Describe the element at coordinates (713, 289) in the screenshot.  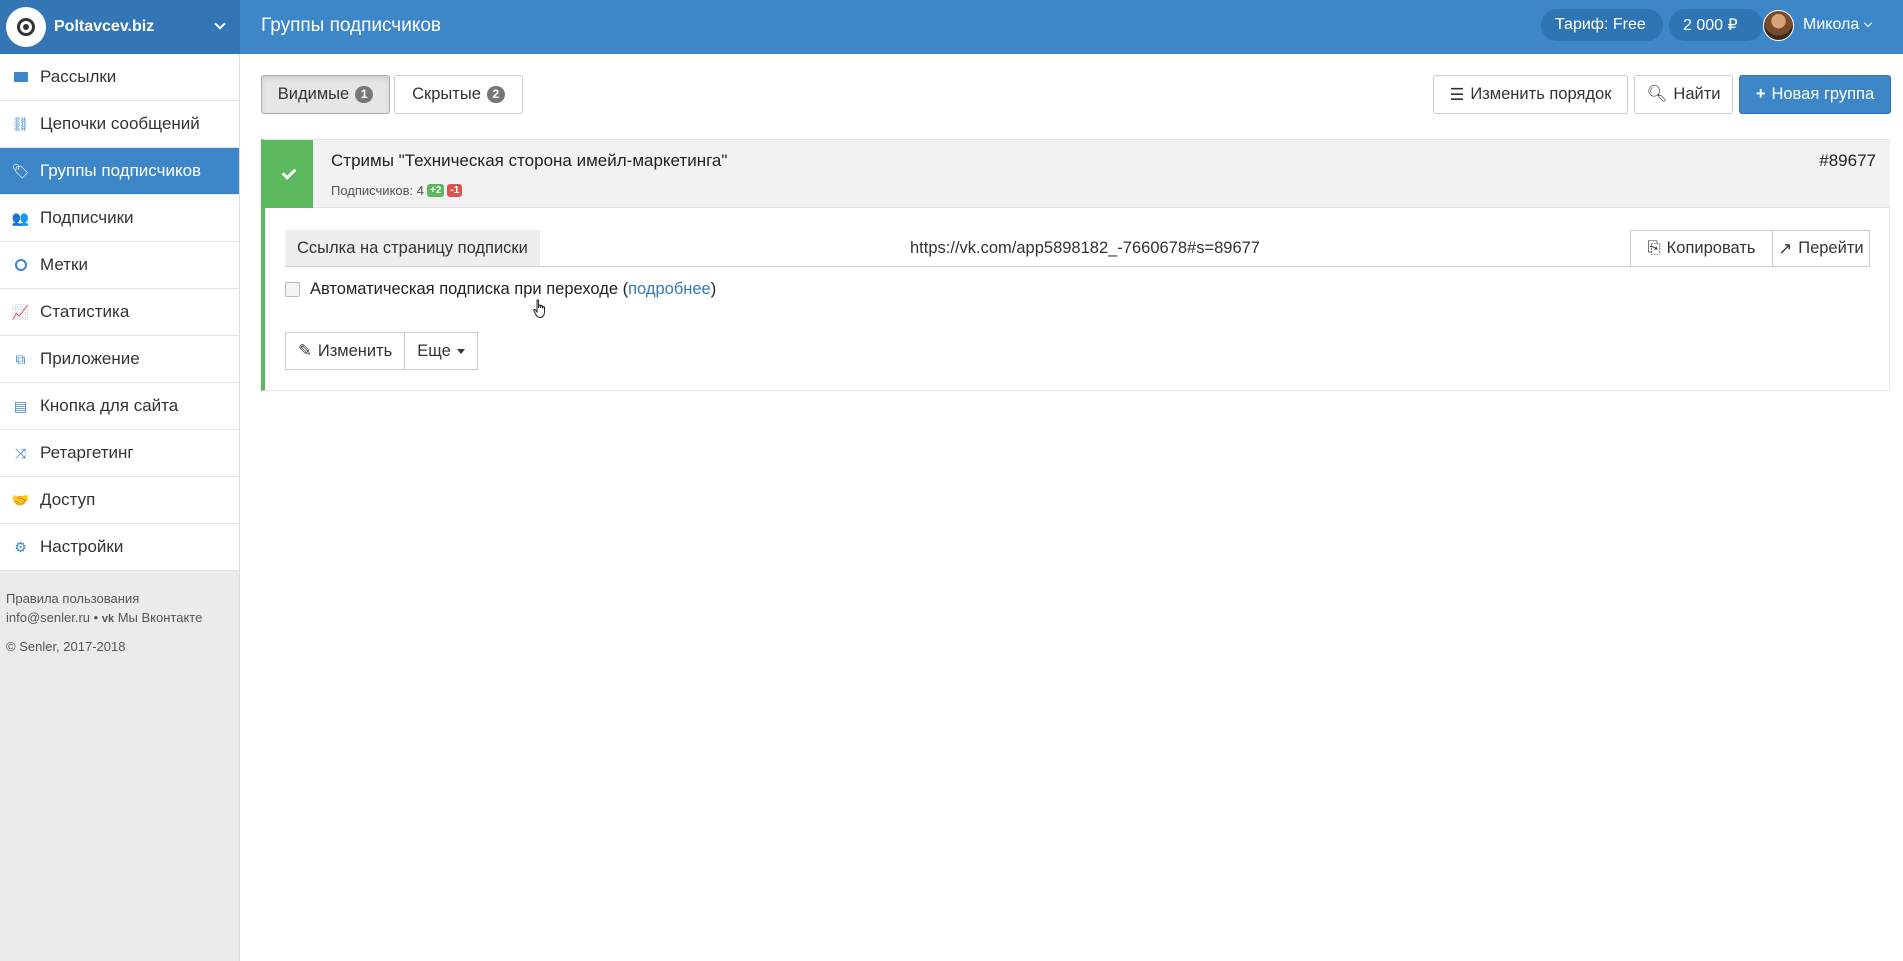
I see `paren-close: )` at that location.